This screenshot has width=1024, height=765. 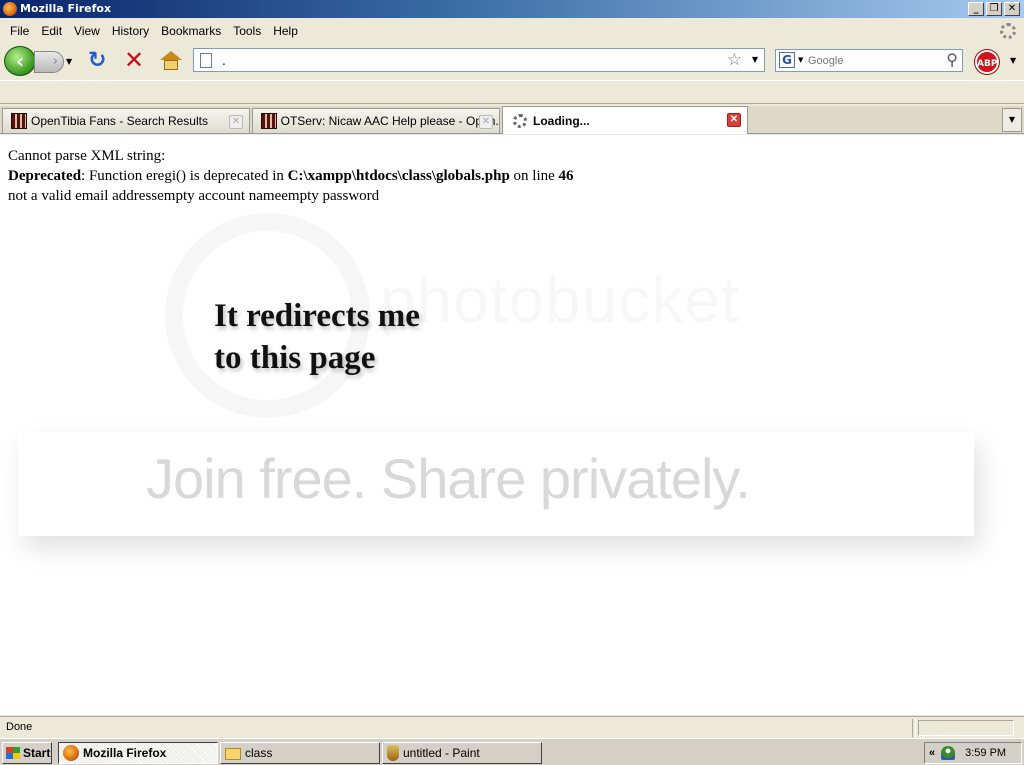 What do you see at coordinates (206, 60) in the screenshot?
I see `page-icon` at bounding box center [206, 60].